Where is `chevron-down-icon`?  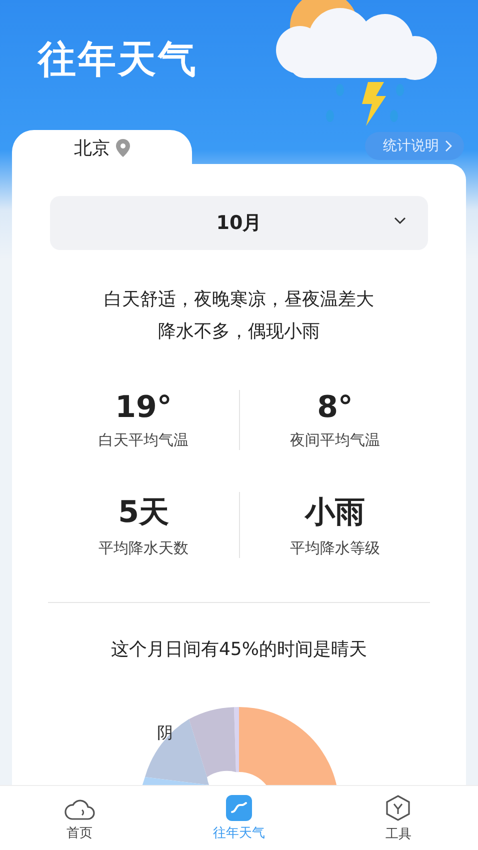
chevron-down-icon is located at coordinates (400, 221).